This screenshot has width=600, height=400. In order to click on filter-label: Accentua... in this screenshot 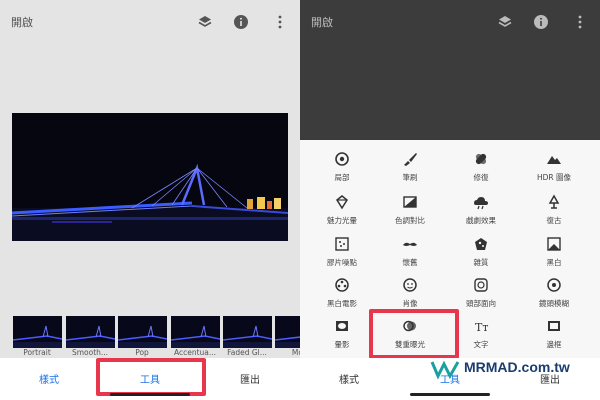, I will do `click(195, 352)`.